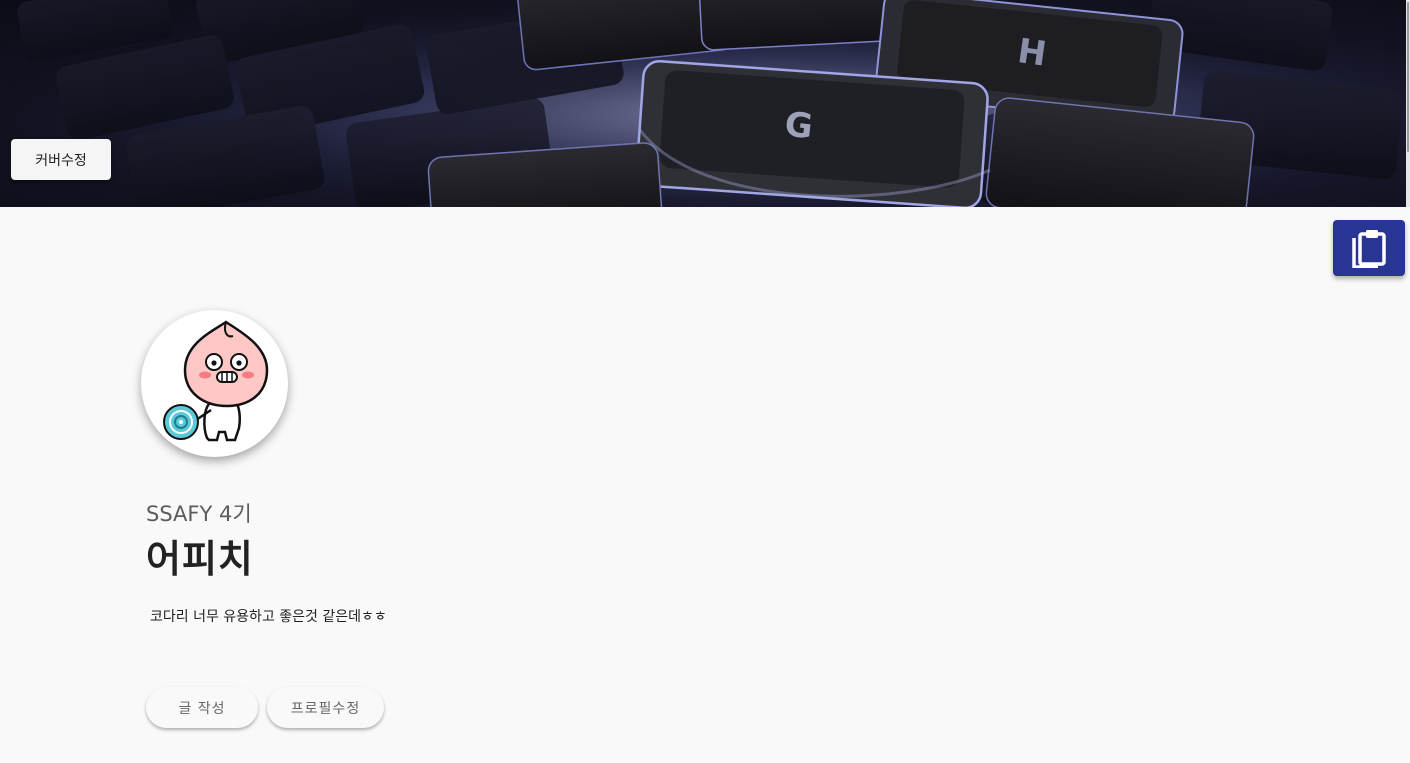 This screenshot has width=1410, height=763. I want to click on clipboard-fab-button, so click(1369, 248).